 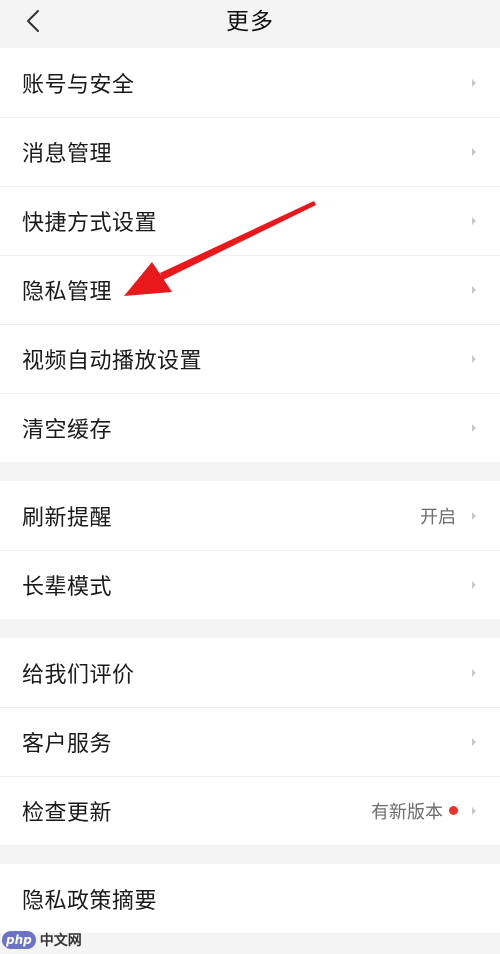 I want to click on watermark-badge: php, so click(x=19, y=940).